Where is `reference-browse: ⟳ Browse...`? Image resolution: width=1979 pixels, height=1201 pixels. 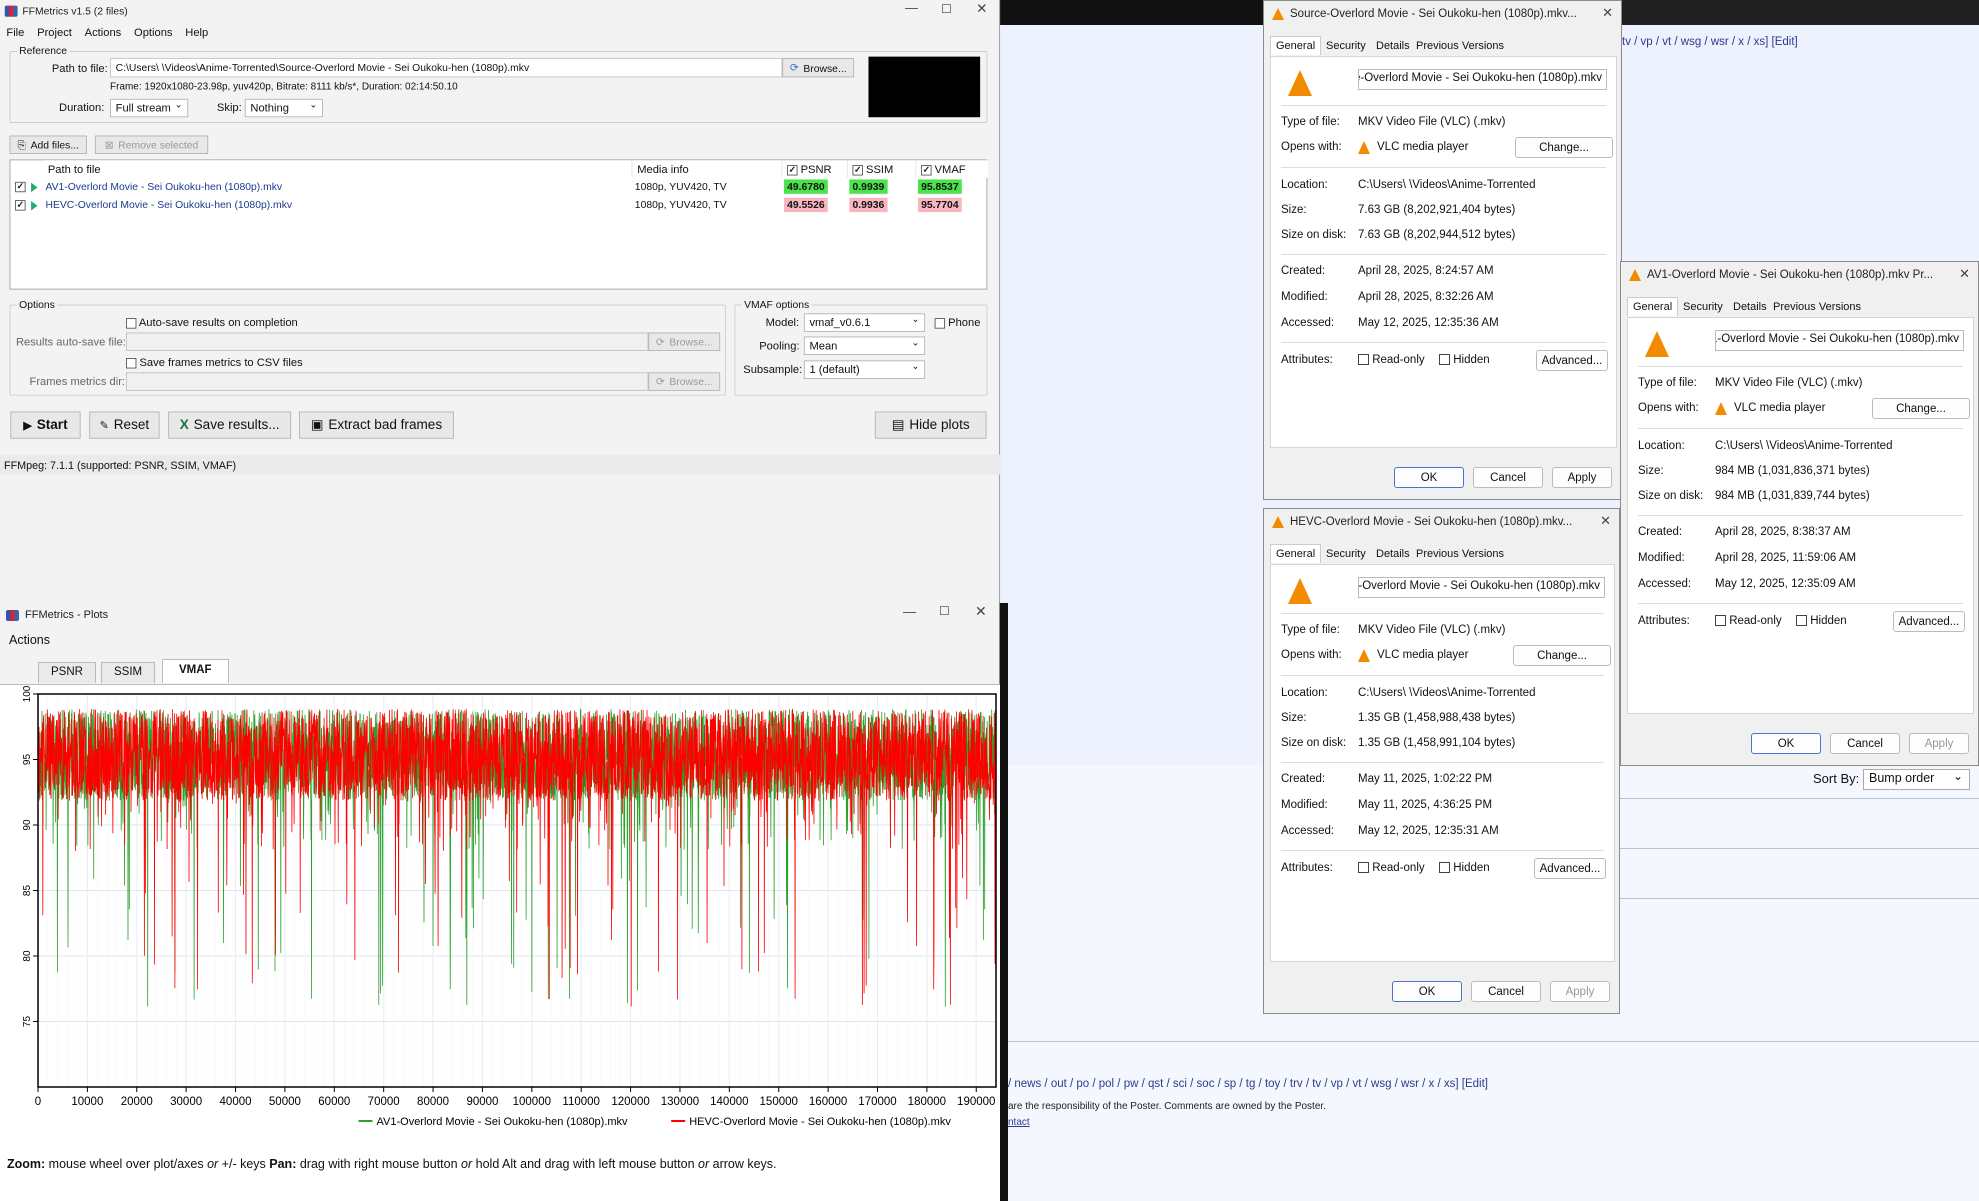 reference-browse: ⟳ Browse... is located at coordinates (818, 68).